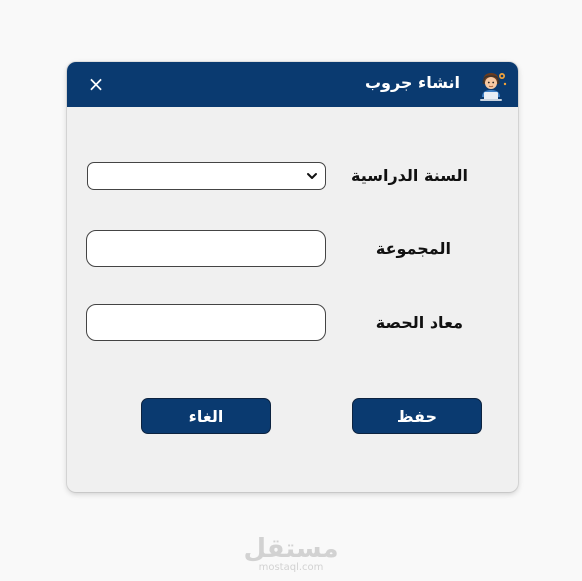 The height and width of the screenshot is (581, 582). Describe the element at coordinates (413, 248) in the screenshot. I see `group-label: المجموعة` at that location.